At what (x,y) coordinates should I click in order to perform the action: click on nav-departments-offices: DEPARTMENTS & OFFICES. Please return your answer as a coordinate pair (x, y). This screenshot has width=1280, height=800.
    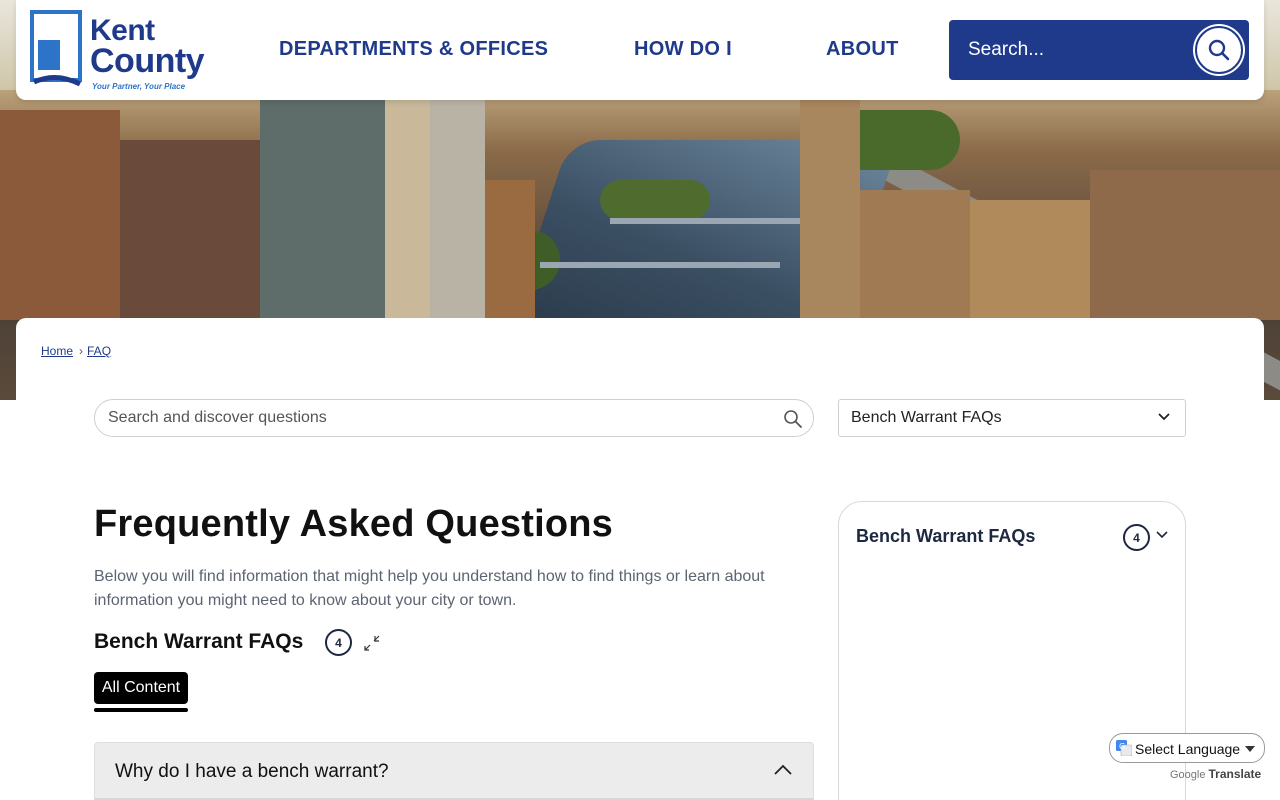
    Looking at the image, I should click on (413, 49).